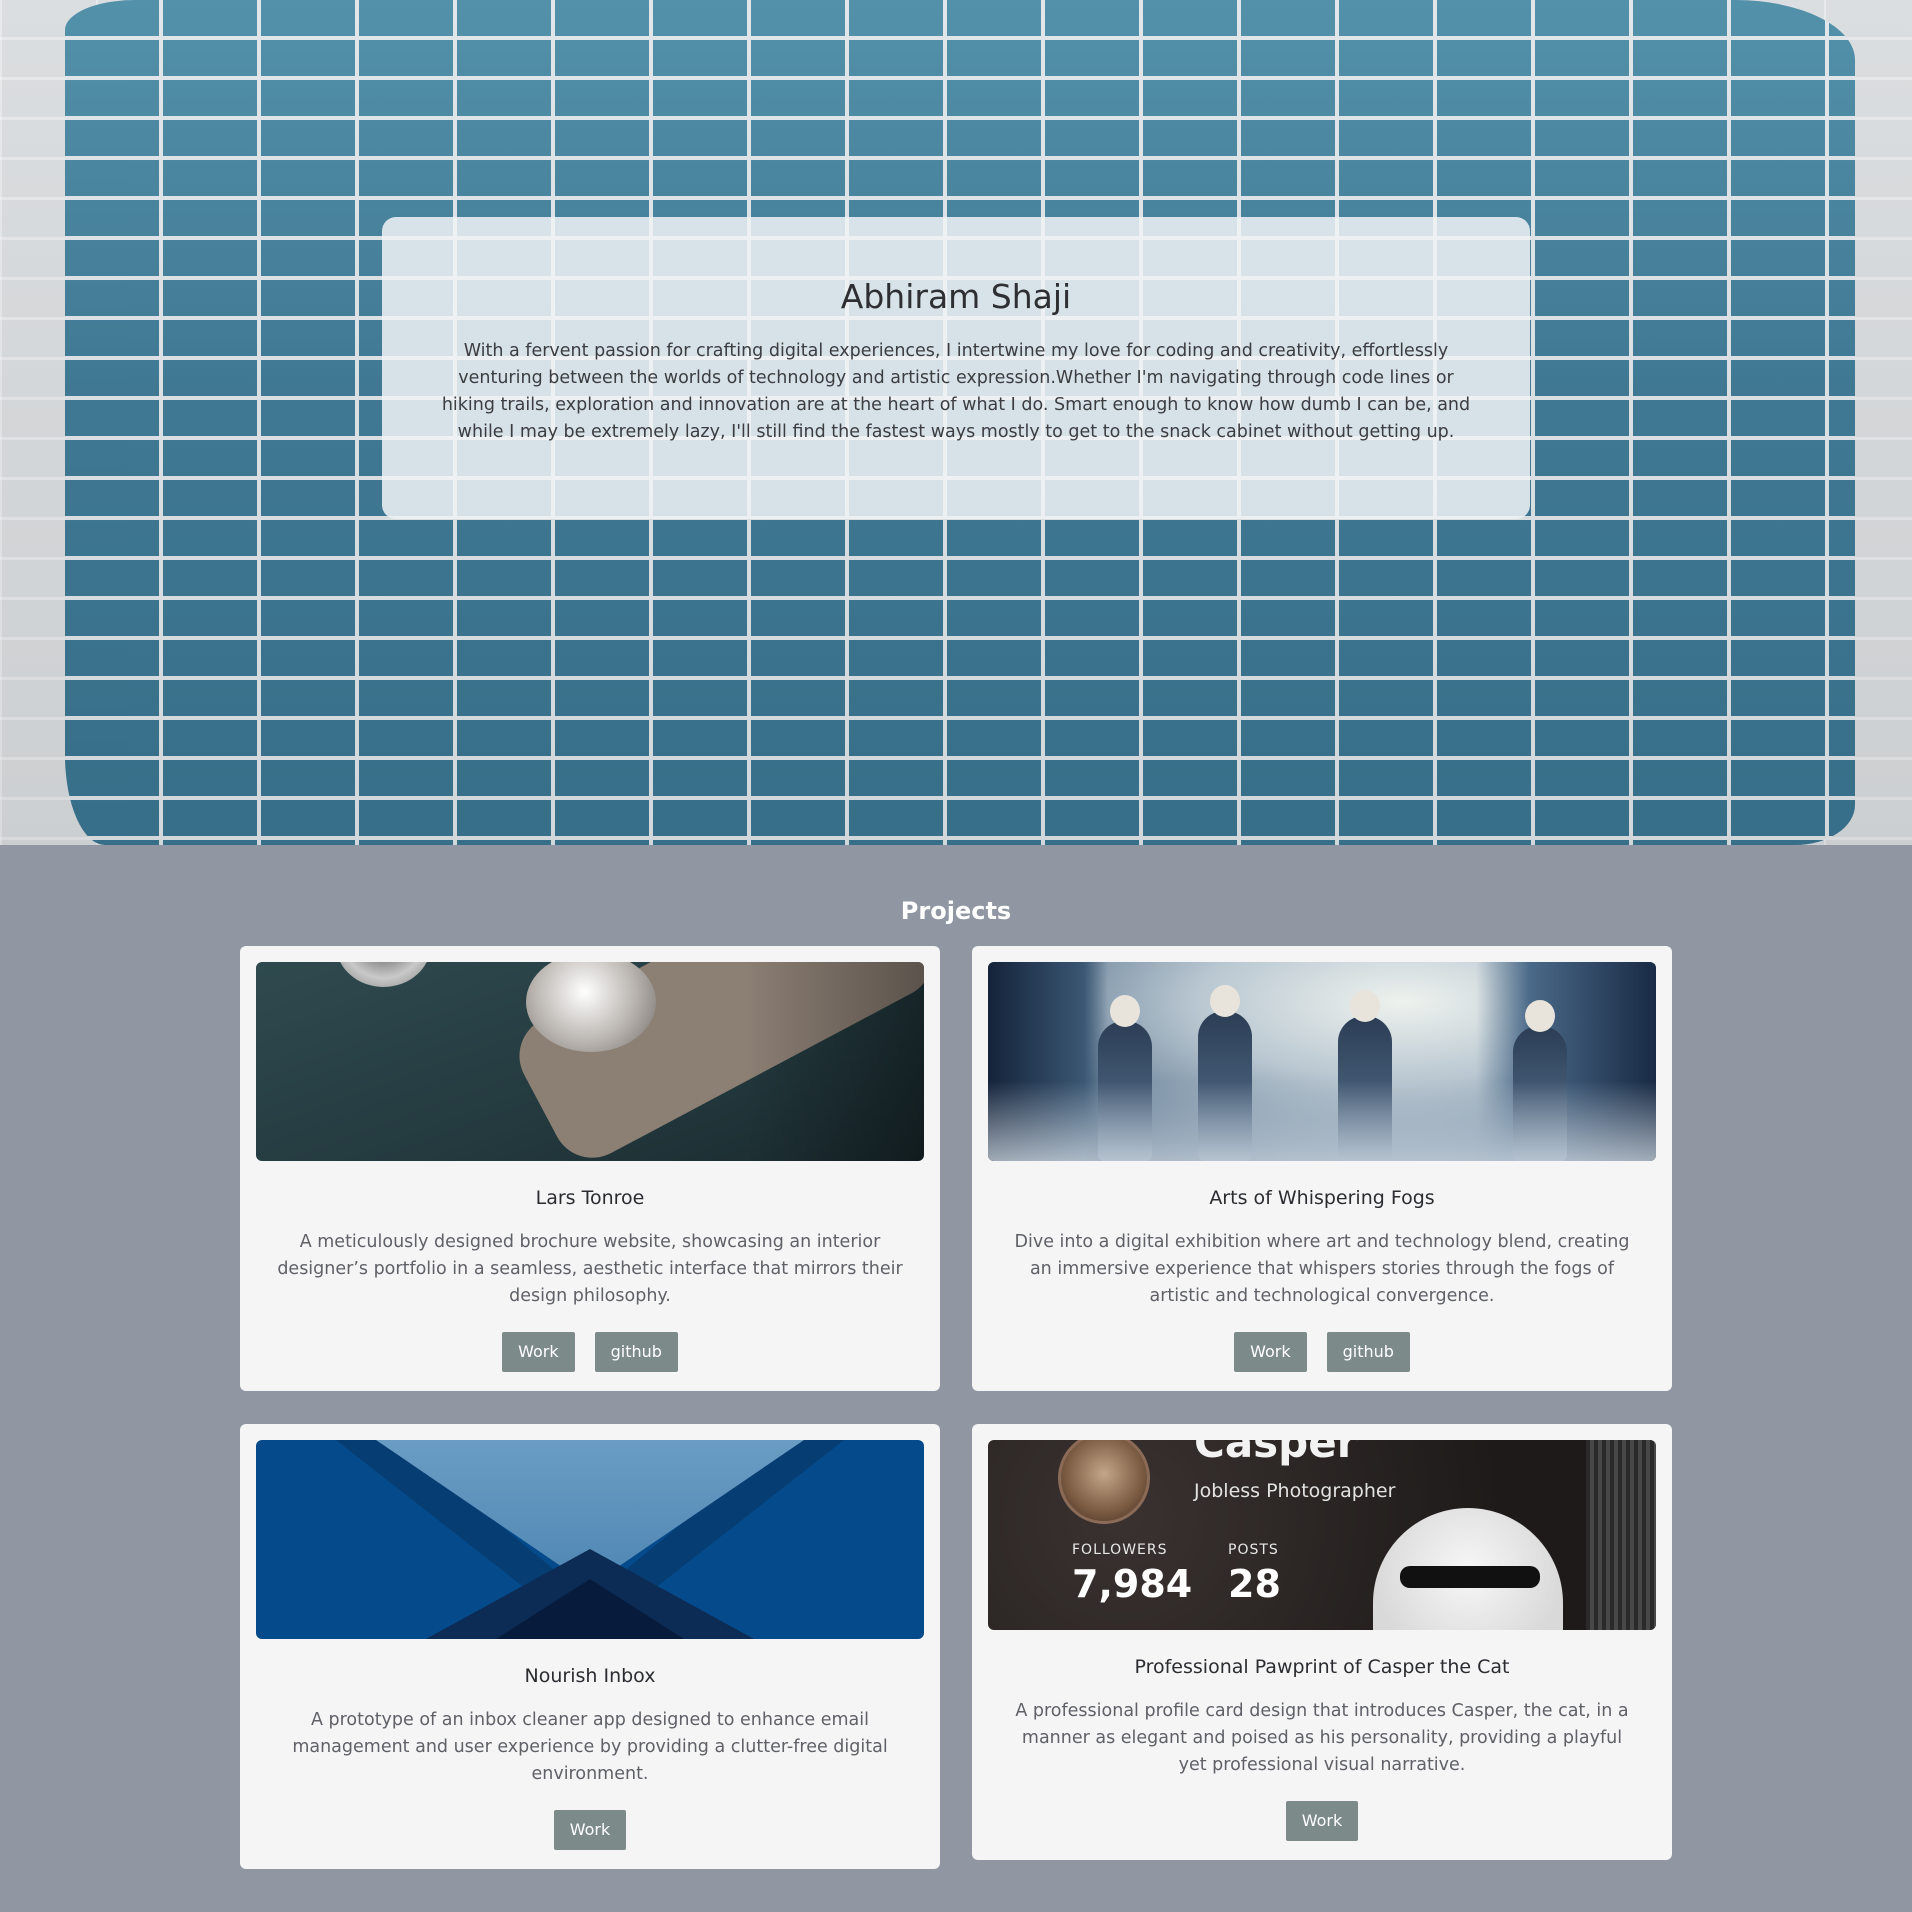 The image size is (1912, 1912). What do you see at coordinates (1120, 1550) in the screenshot?
I see `followers-label: FOLLOWERS` at bounding box center [1120, 1550].